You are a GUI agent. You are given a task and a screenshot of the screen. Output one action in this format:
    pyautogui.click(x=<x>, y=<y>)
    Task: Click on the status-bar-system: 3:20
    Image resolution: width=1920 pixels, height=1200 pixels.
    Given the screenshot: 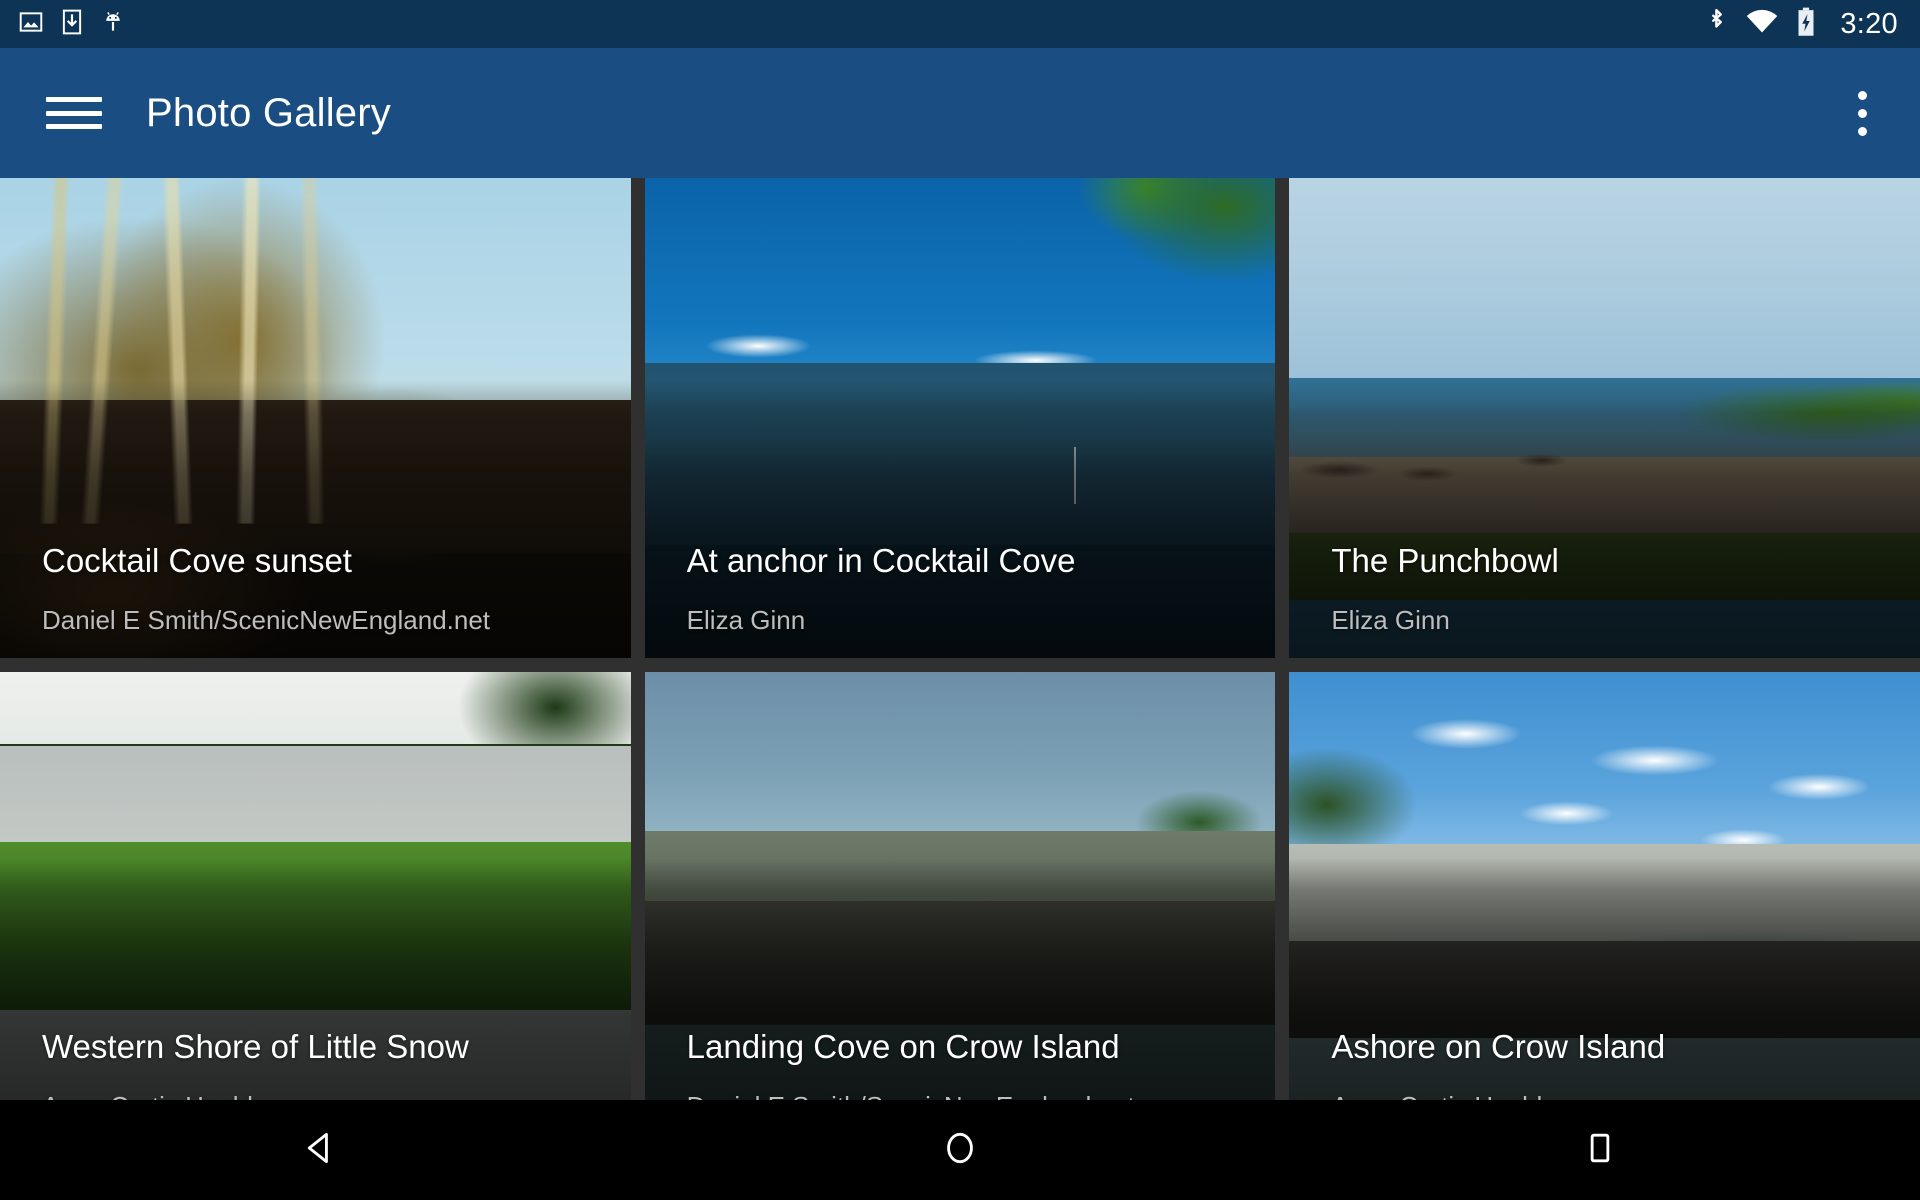 What is the action you would take?
    pyautogui.click(x=1802, y=24)
    